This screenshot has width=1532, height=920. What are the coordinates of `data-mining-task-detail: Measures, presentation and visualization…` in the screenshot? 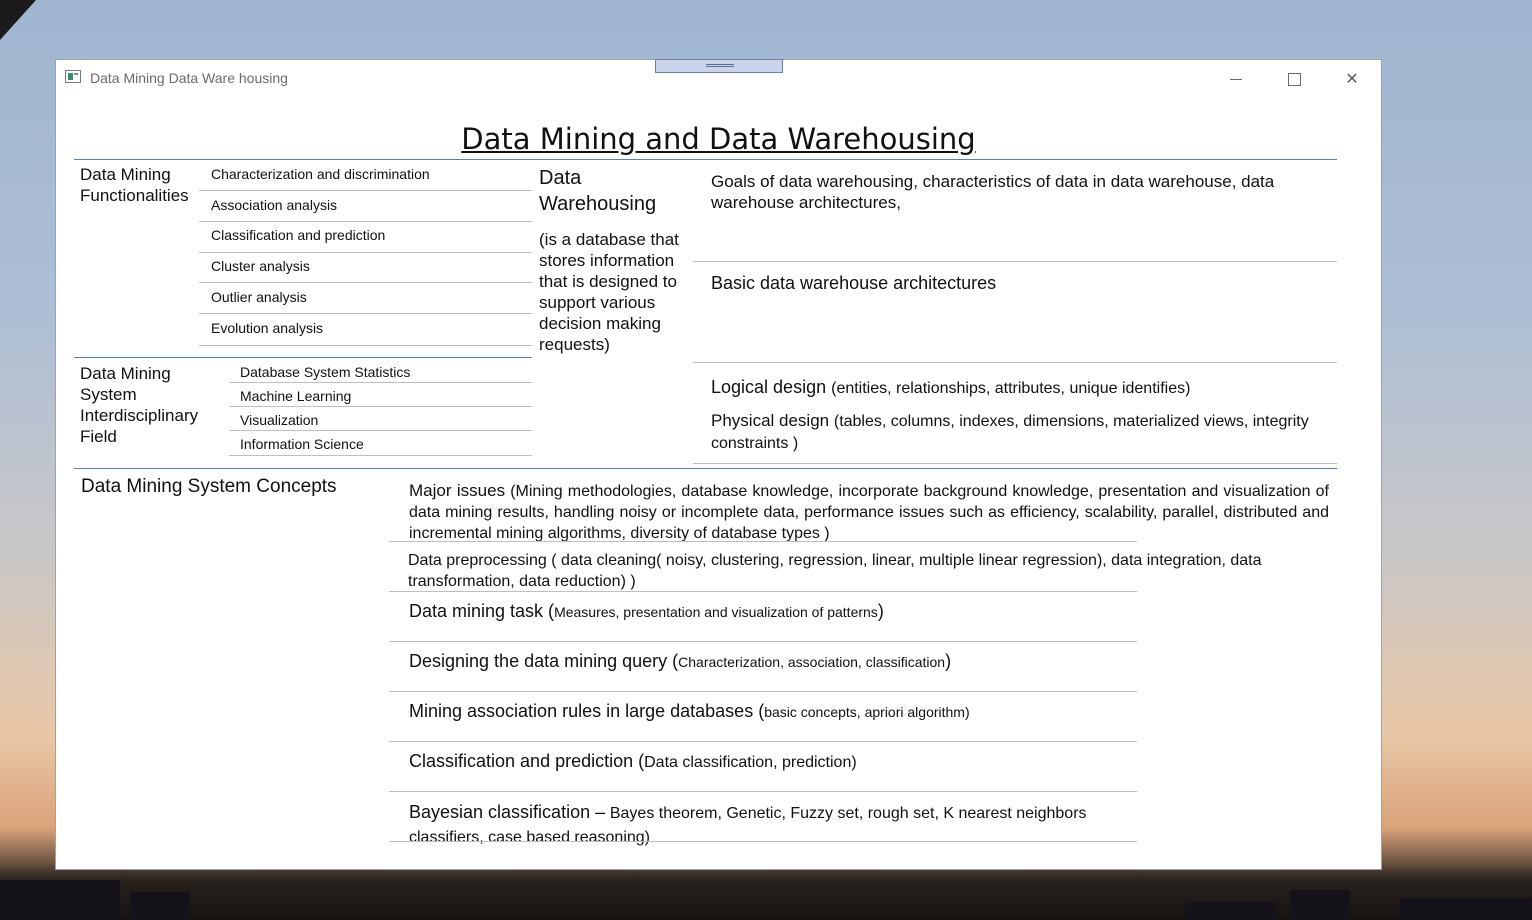 It's located at (716, 612).